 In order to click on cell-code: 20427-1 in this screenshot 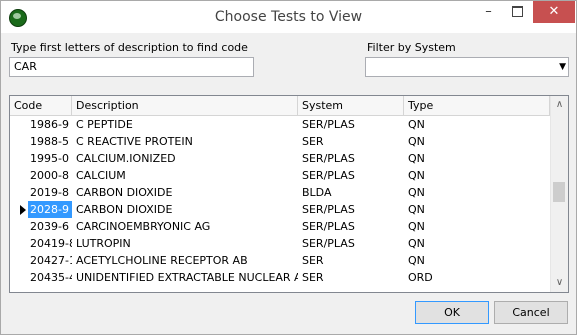, I will do `click(51, 260)`.